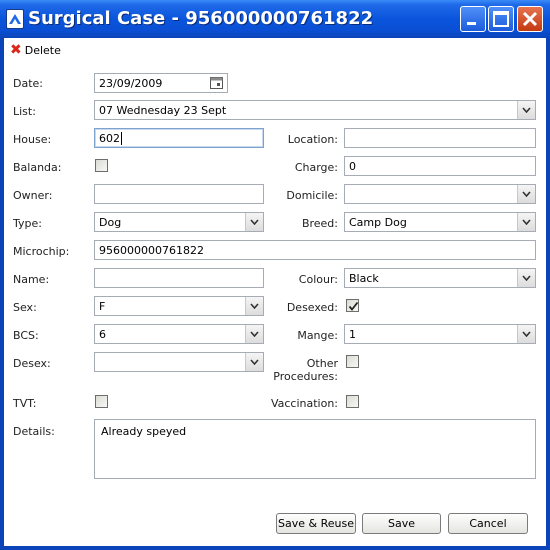 Image resolution: width=550 pixels, height=550 pixels. What do you see at coordinates (352, 334) in the screenshot?
I see `mange-value: 1` at bounding box center [352, 334].